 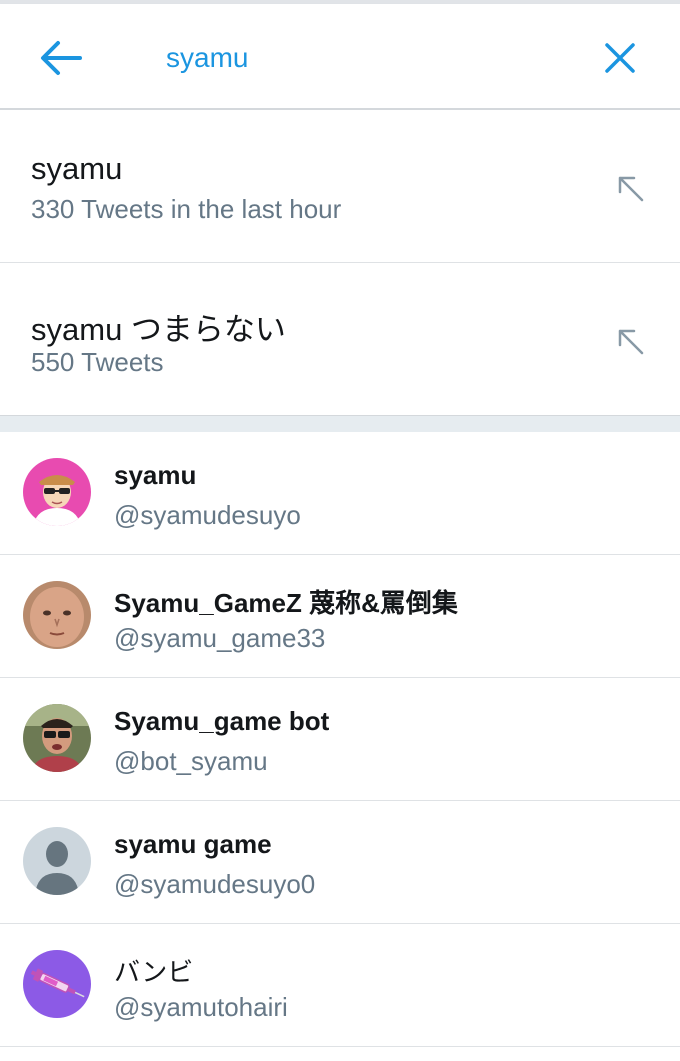 What do you see at coordinates (340, 739) in the screenshot?
I see `user-result-row: Syamu_game bot @bot_syamu` at bounding box center [340, 739].